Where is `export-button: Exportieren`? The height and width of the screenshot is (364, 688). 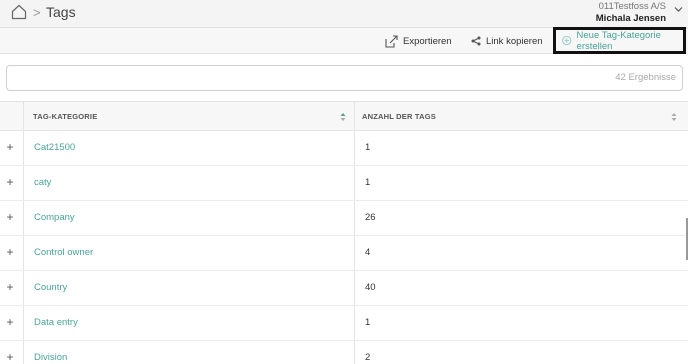 export-button: Exportieren is located at coordinates (418, 41).